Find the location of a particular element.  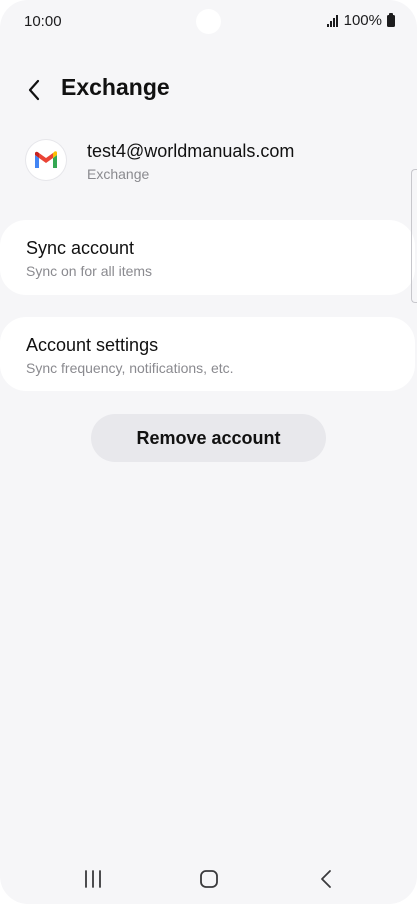

sync-account-item: Sync account Sync on for all items is located at coordinates (207, 257).